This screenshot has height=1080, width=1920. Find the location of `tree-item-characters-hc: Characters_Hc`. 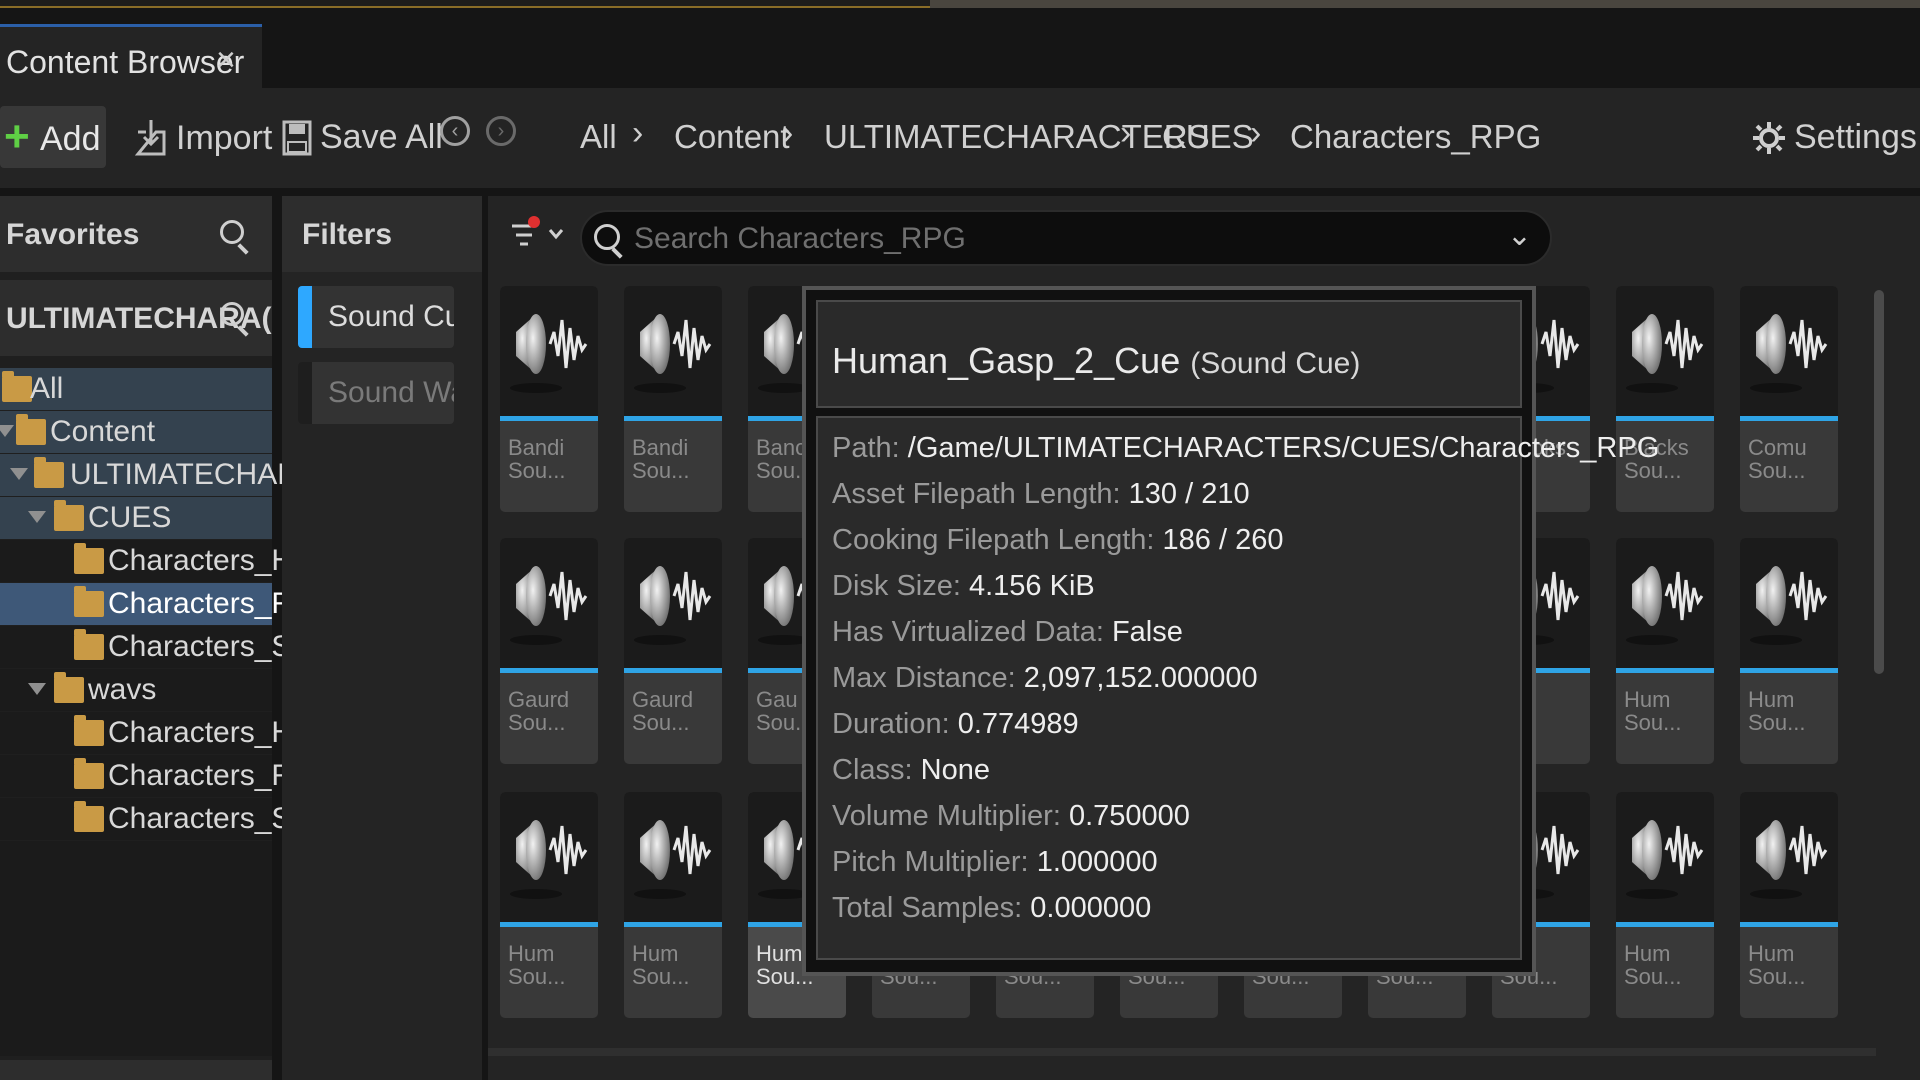

tree-item-characters-hc: Characters_Hc is located at coordinates (154, 561).